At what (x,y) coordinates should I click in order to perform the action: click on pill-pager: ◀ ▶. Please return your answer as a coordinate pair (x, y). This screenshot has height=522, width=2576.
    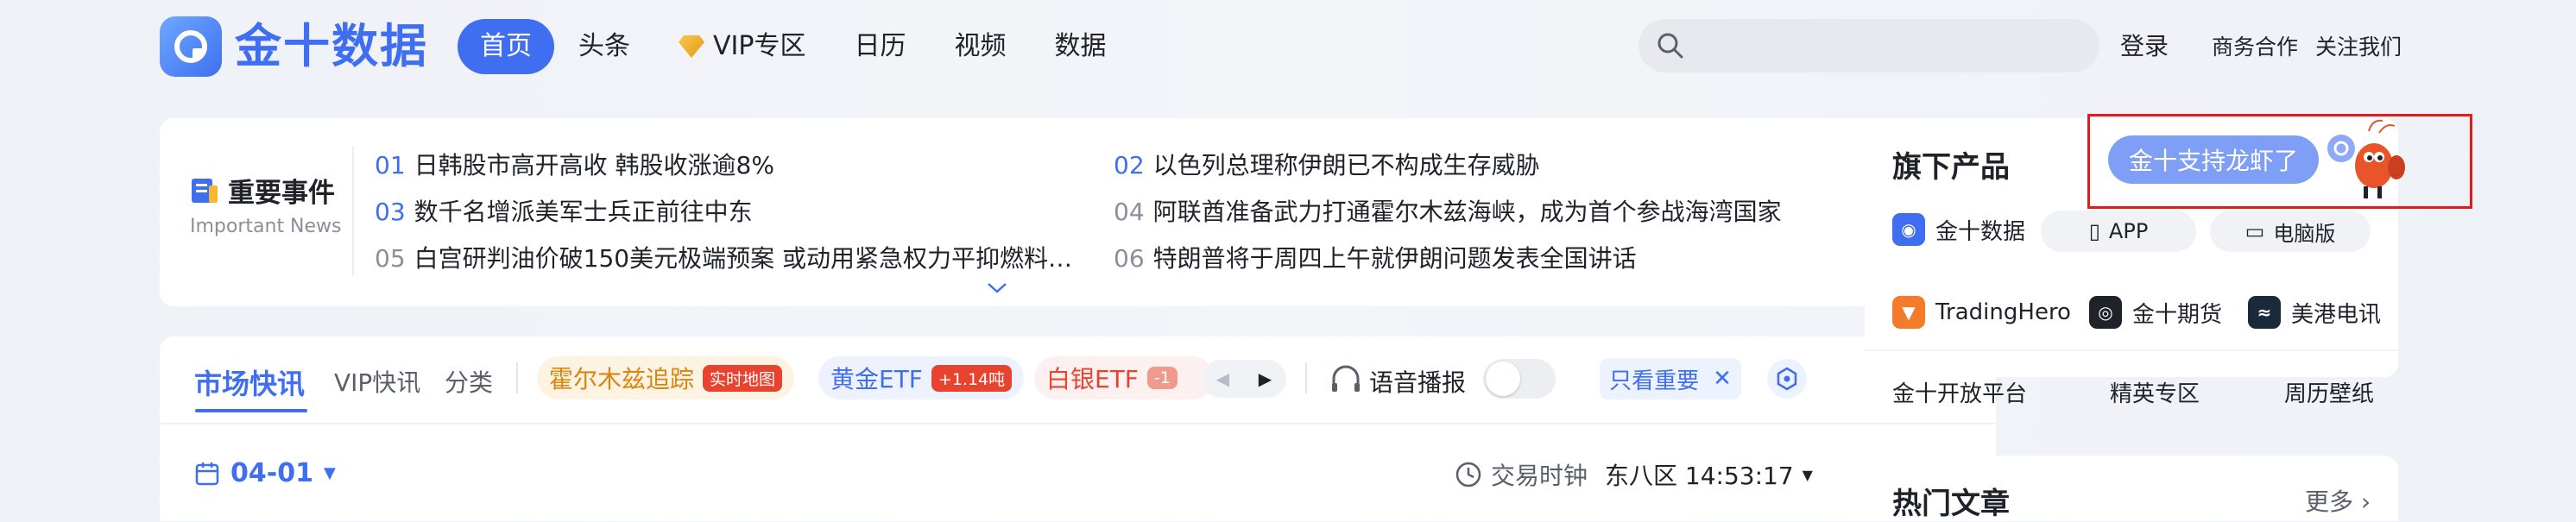
    Looking at the image, I should click on (1244, 379).